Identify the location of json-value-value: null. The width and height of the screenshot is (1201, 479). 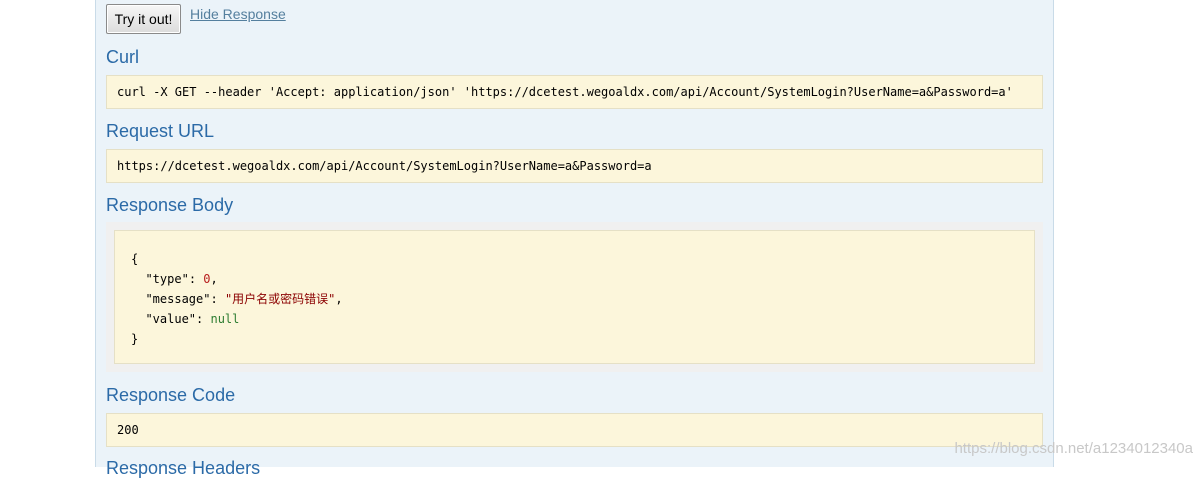
(225, 319).